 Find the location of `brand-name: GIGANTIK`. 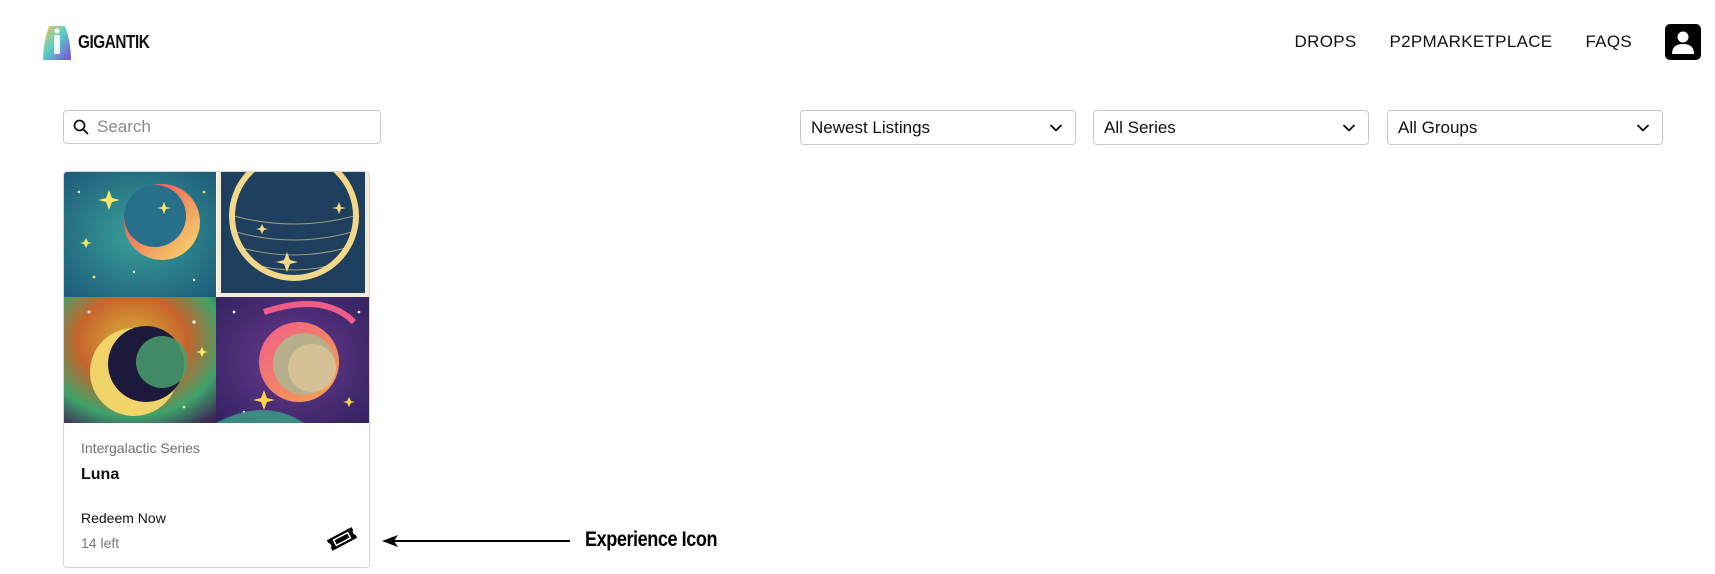

brand-name: GIGANTIK is located at coordinates (114, 41).